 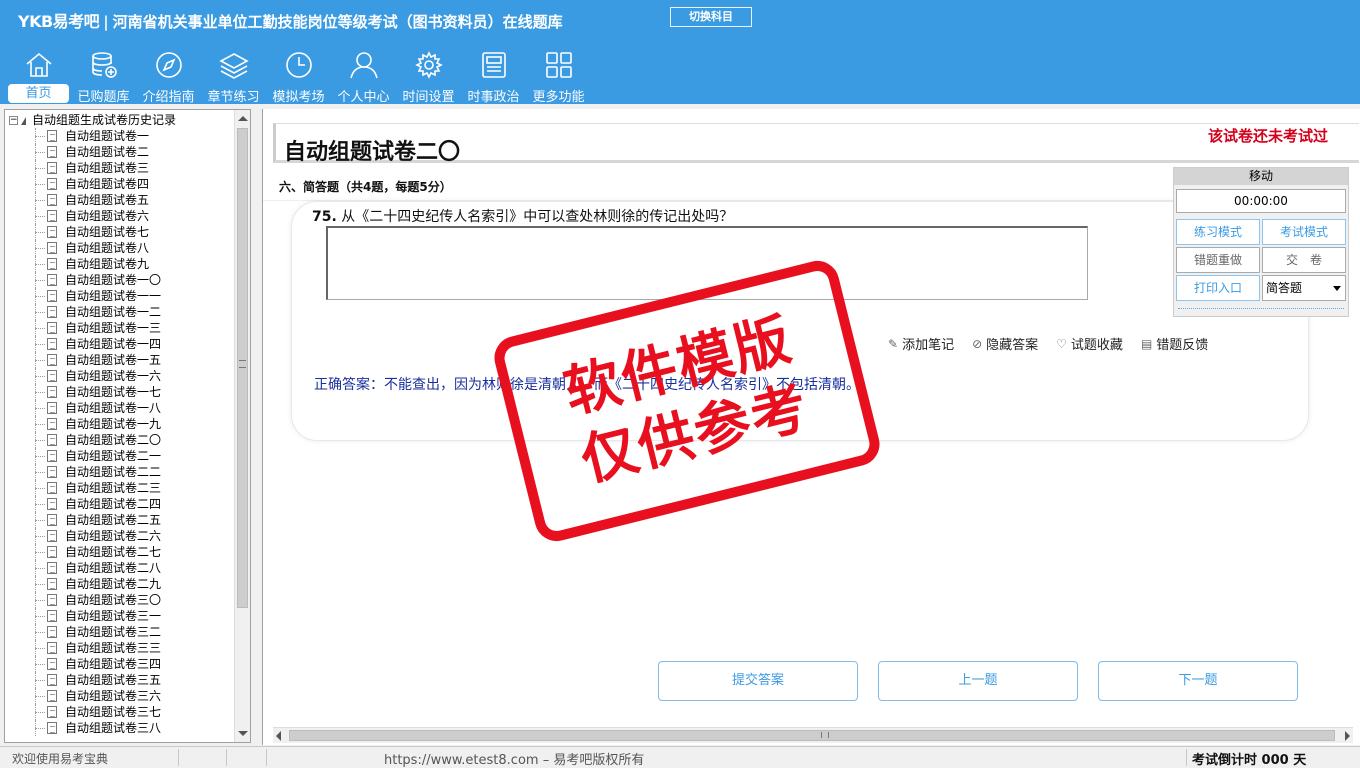 What do you see at coordinates (233, 76) in the screenshot?
I see `nav-chapters: 章节练习` at bounding box center [233, 76].